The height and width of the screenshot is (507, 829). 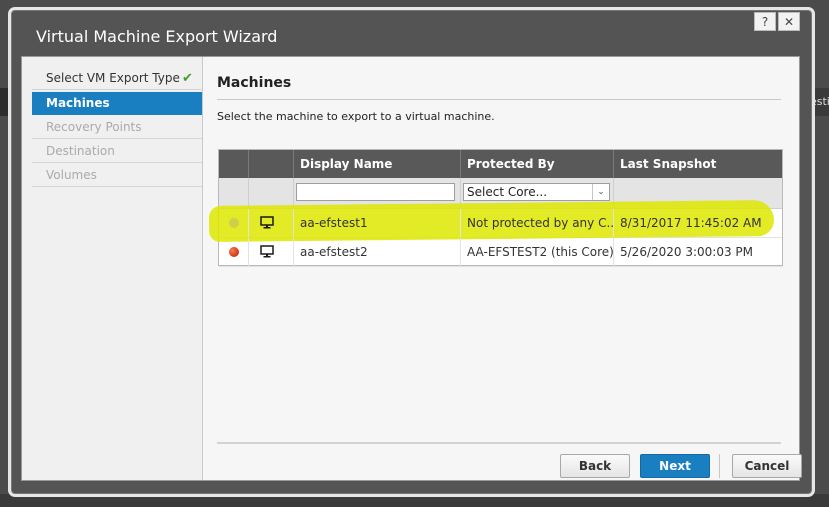 I want to click on step-destination: Destination, so click(x=117, y=151).